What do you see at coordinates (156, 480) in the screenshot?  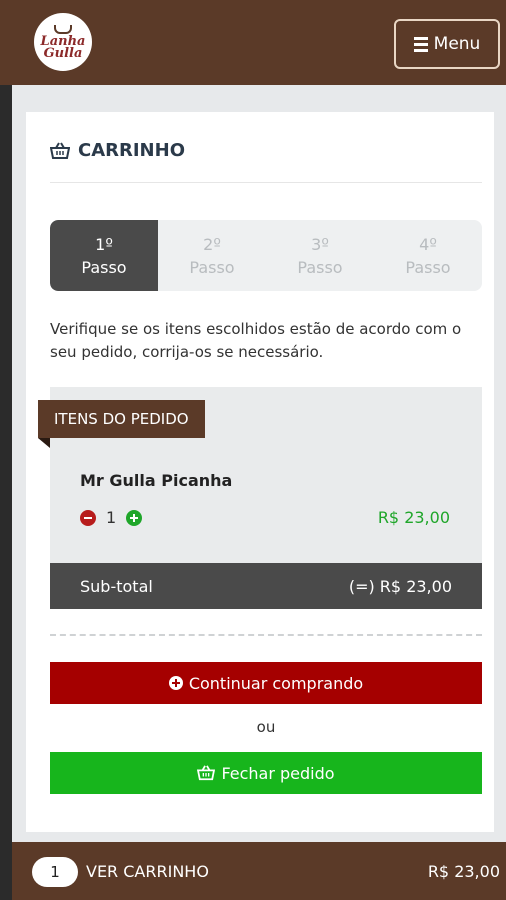 I see `item-name: Mr Gulla Picanha` at bounding box center [156, 480].